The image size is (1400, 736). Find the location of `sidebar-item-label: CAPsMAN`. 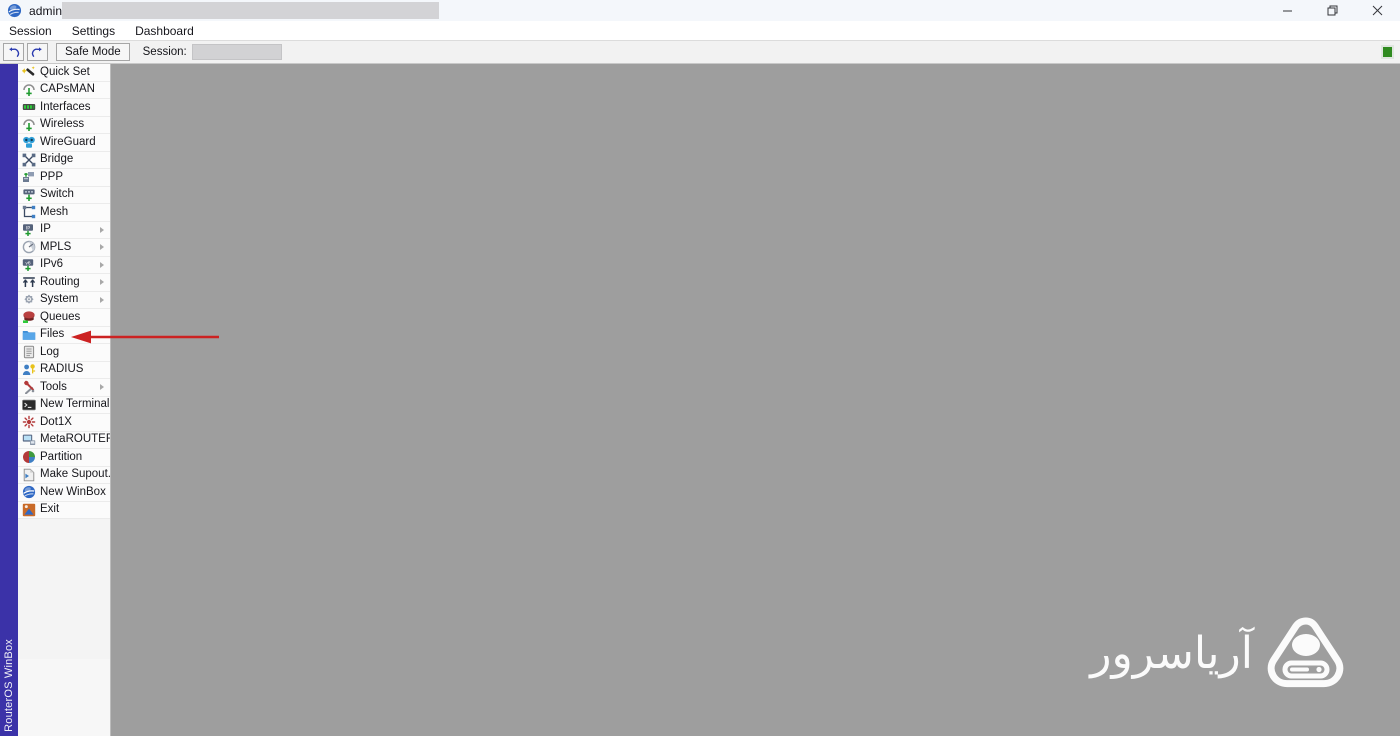

sidebar-item-label: CAPsMAN is located at coordinates (67, 89).